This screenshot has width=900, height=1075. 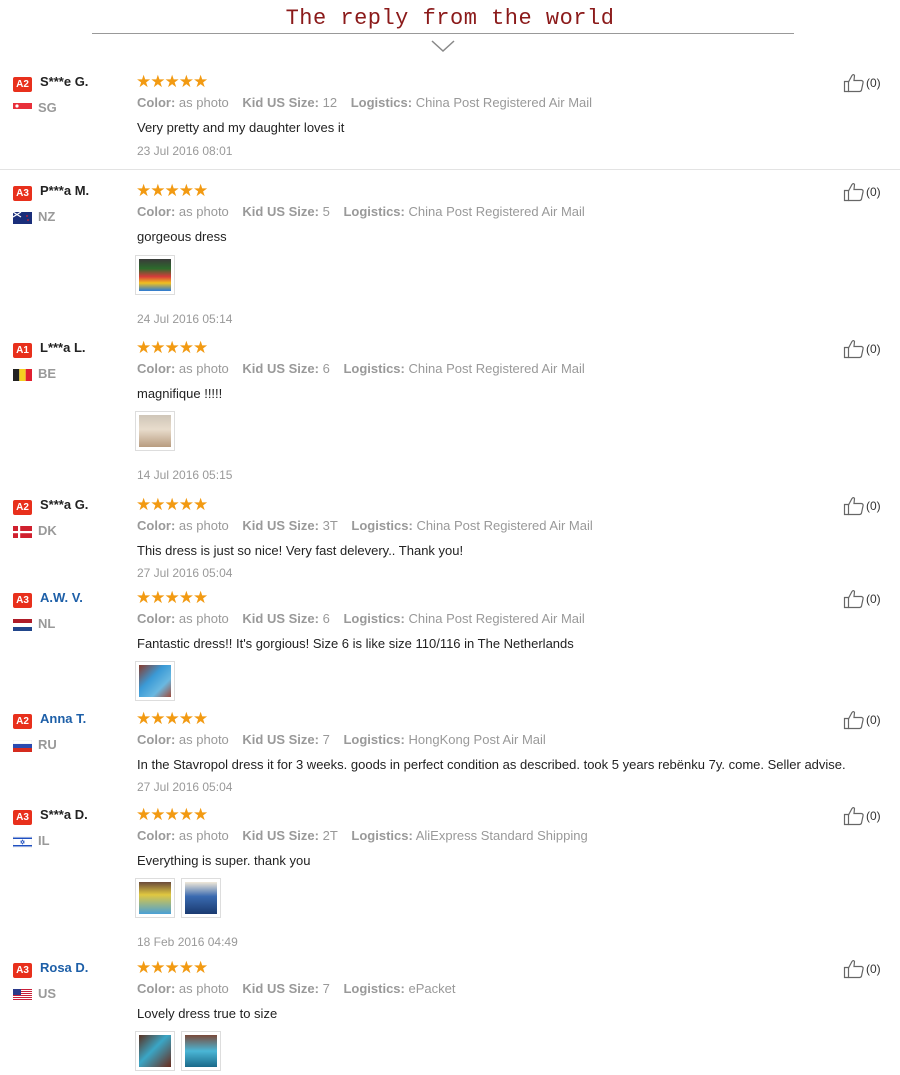 I want to click on page-title: The reply from the world, so click(x=450, y=18).